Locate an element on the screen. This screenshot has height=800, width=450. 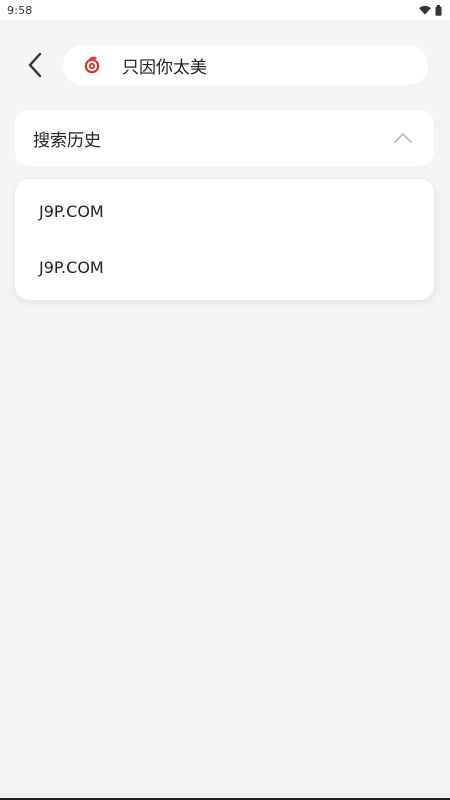
chevron-left-icon is located at coordinates (35, 67).